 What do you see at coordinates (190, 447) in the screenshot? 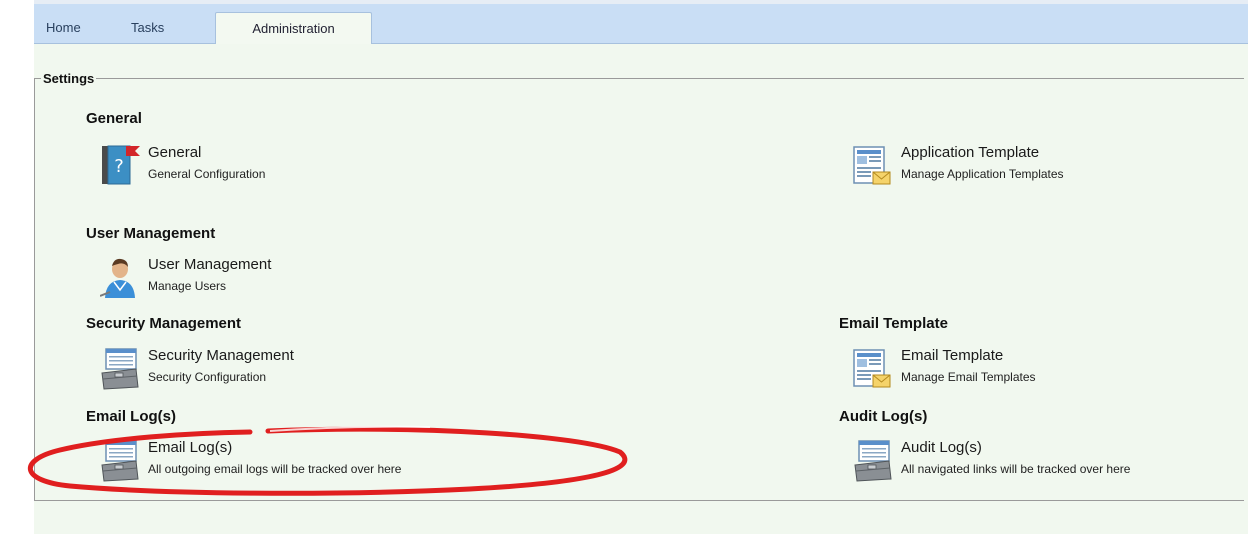
I see `email-logs-title: Email Log(s)` at bounding box center [190, 447].